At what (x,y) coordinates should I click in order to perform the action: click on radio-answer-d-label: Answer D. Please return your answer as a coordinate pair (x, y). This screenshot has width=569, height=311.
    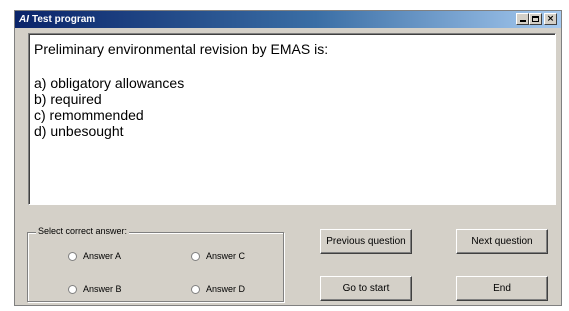
    Looking at the image, I should click on (226, 289).